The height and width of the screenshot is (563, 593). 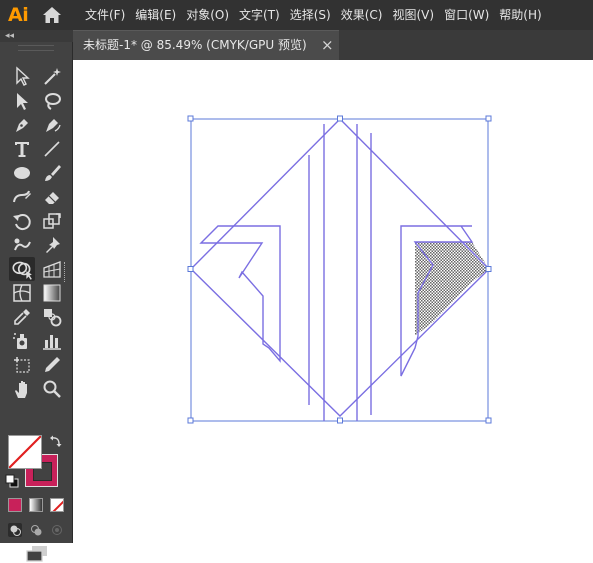 What do you see at coordinates (57, 529) in the screenshot?
I see `draw-inside-icon` at bounding box center [57, 529].